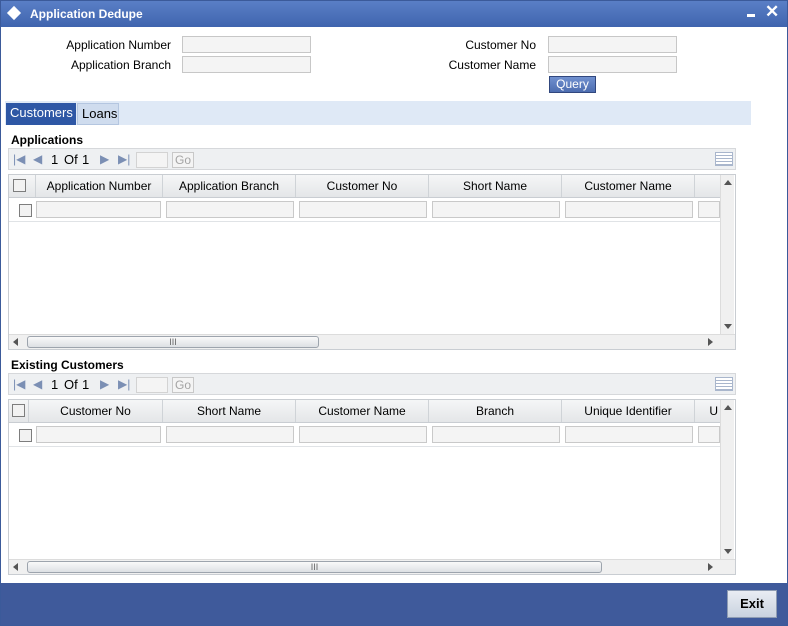  Describe the element at coordinates (492, 65) in the screenshot. I see `customer-name-label: Customer Name` at that location.